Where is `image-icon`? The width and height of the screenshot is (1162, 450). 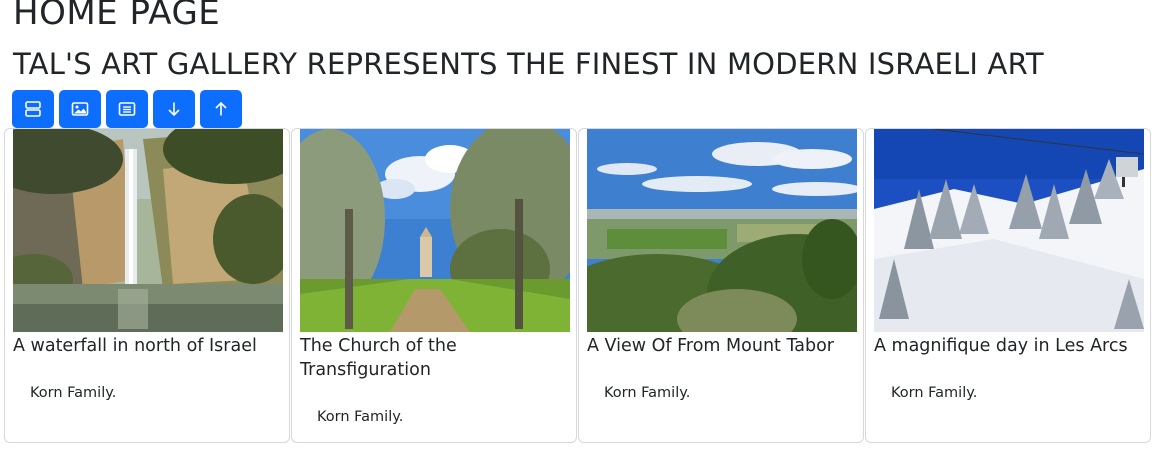
image-icon is located at coordinates (80, 109).